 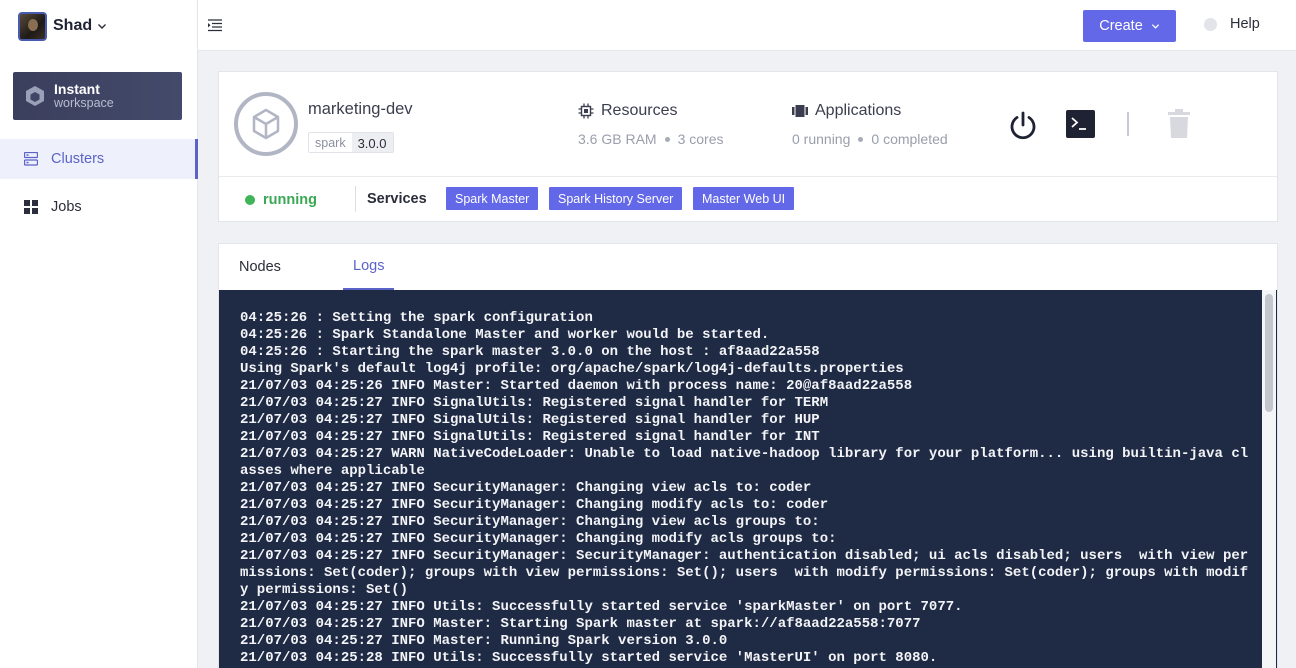 What do you see at coordinates (32, 26) in the screenshot?
I see `avatar` at bounding box center [32, 26].